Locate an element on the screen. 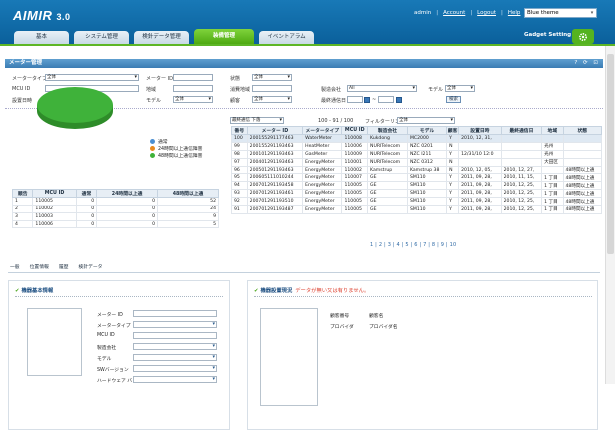 Image resolution: width=615 pixels, height=430 pixels. account-link: Account is located at coordinates (454, 13).